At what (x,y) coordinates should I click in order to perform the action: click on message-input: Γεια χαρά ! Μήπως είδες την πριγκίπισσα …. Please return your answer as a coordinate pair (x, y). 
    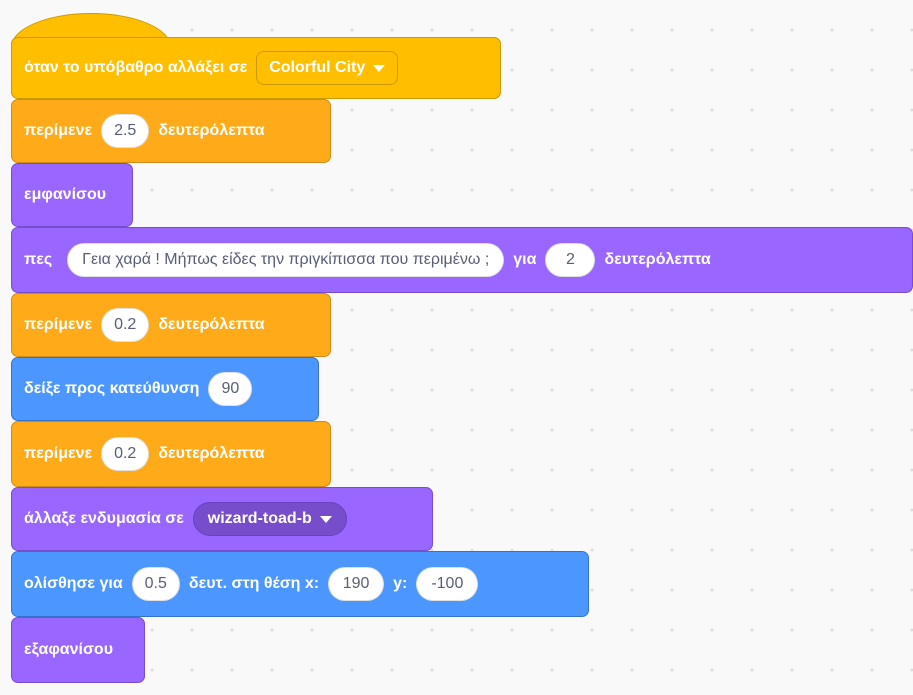
    Looking at the image, I should click on (286, 260).